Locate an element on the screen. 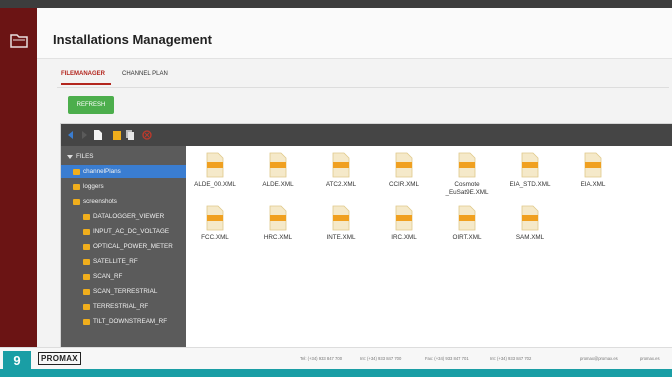 The width and height of the screenshot is (672, 377). page-number-badge: 9 is located at coordinates (17, 360).